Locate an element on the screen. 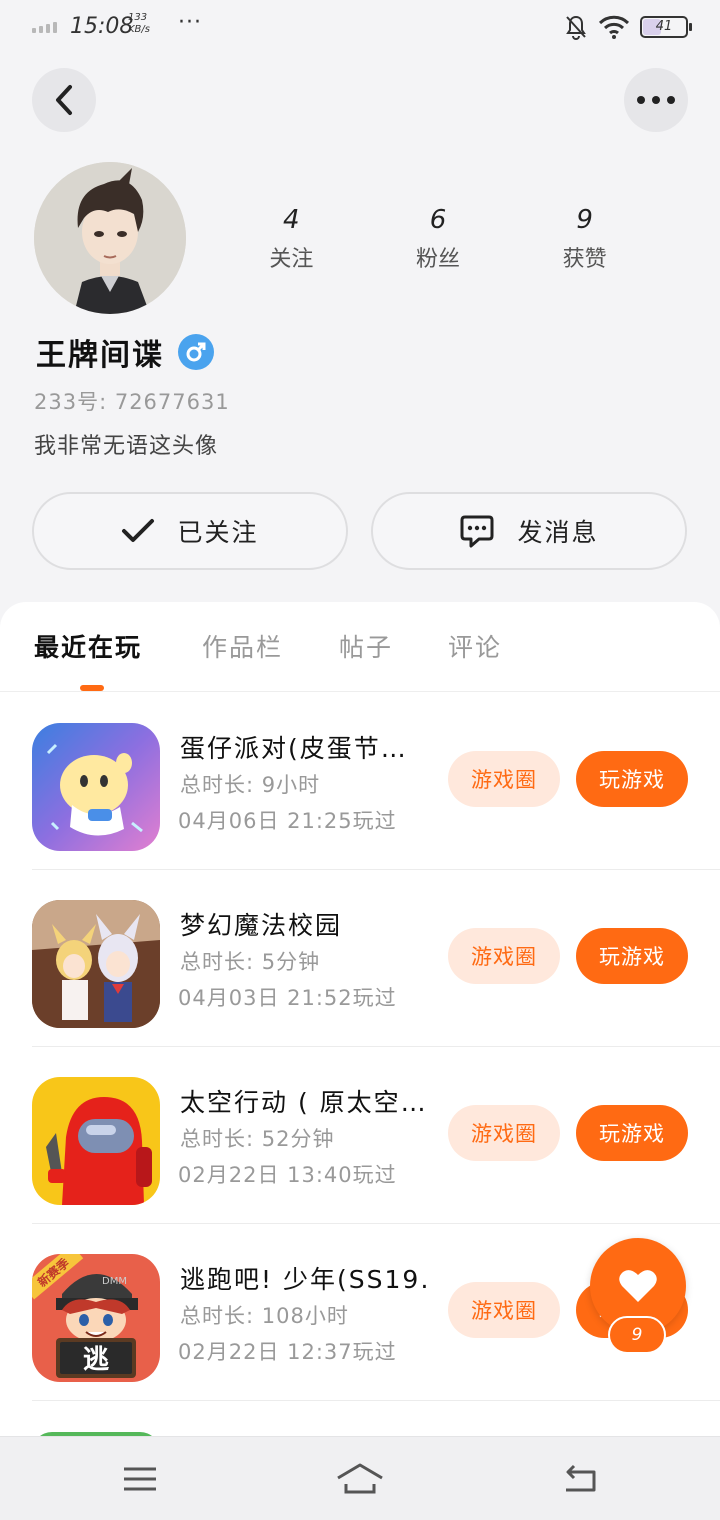 This screenshot has width=720, height=1520. game-title: 梦幻魔法校园 is located at coordinates (261, 925).